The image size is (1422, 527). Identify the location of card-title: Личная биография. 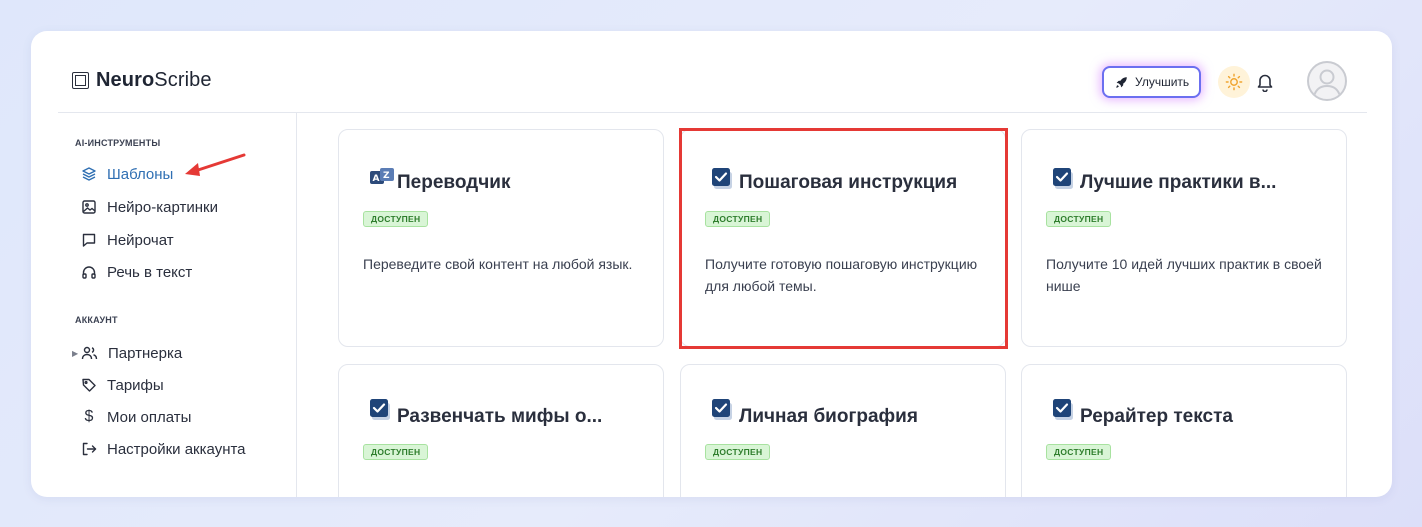
(828, 416).